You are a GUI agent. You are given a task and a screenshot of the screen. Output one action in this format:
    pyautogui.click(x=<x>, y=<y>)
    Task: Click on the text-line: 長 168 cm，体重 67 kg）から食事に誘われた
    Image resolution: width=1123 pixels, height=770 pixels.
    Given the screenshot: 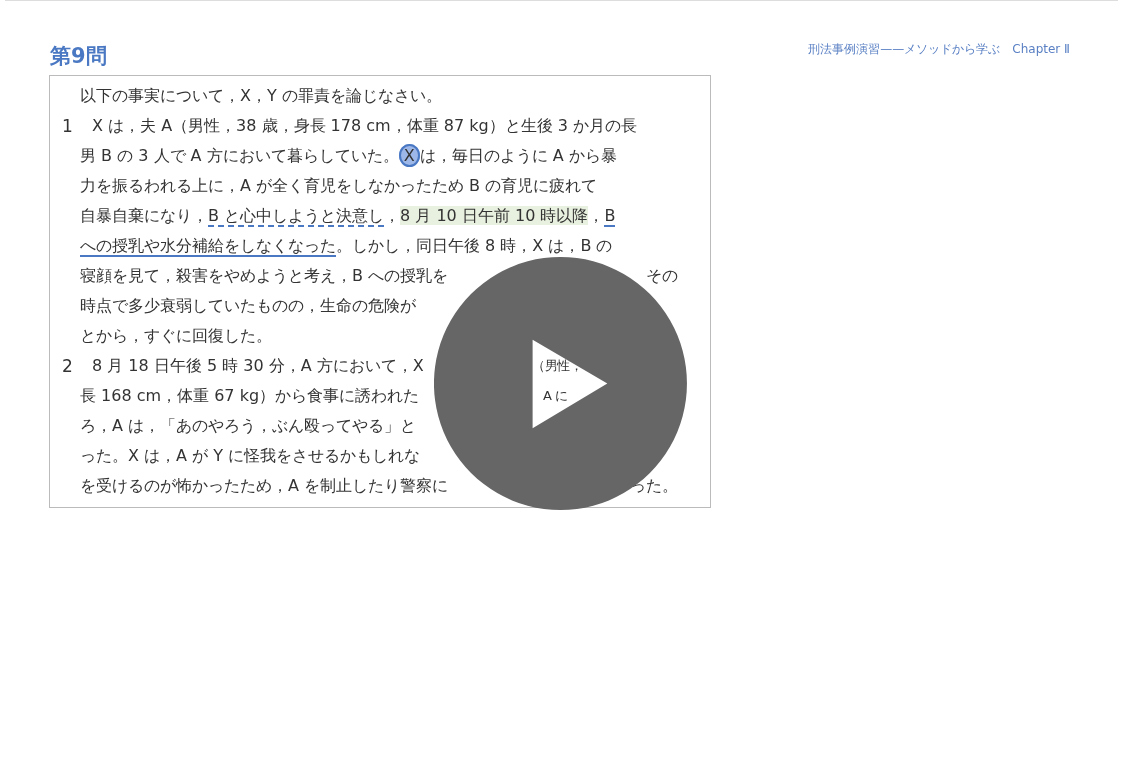 What is the action you would take?
    pyautogui.click(x=250, y=396)
    